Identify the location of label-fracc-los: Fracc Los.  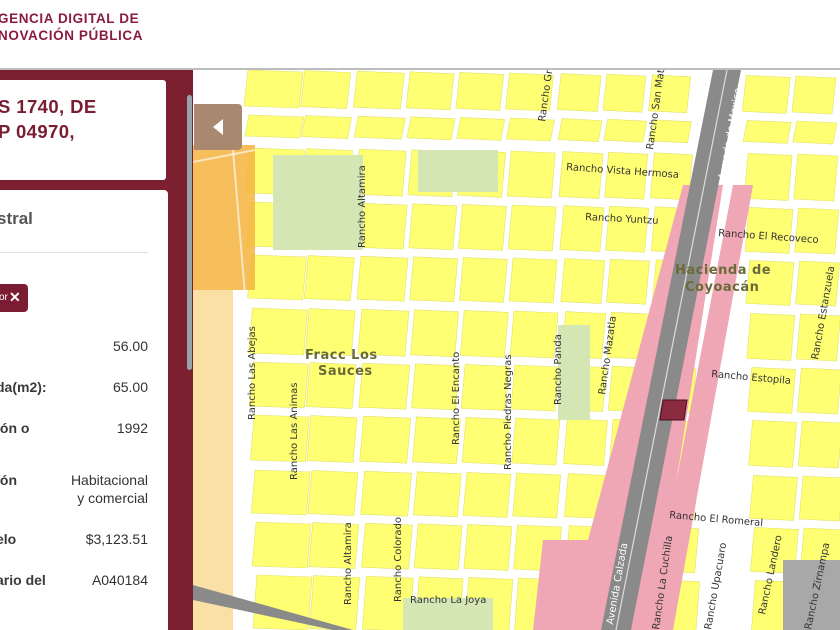
(341, 355).